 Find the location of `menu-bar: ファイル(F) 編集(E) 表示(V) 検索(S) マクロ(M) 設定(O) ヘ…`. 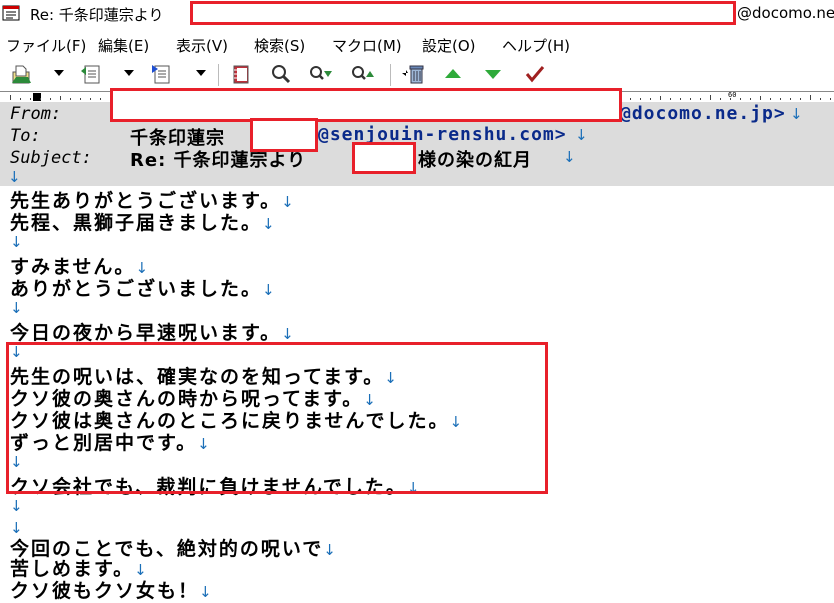

menu-bar: ファイル(F) 編集(E) 表示(V) 検索(S) マクロ(M) 設定(O) ヘ… is located at coordinates (417, 43).